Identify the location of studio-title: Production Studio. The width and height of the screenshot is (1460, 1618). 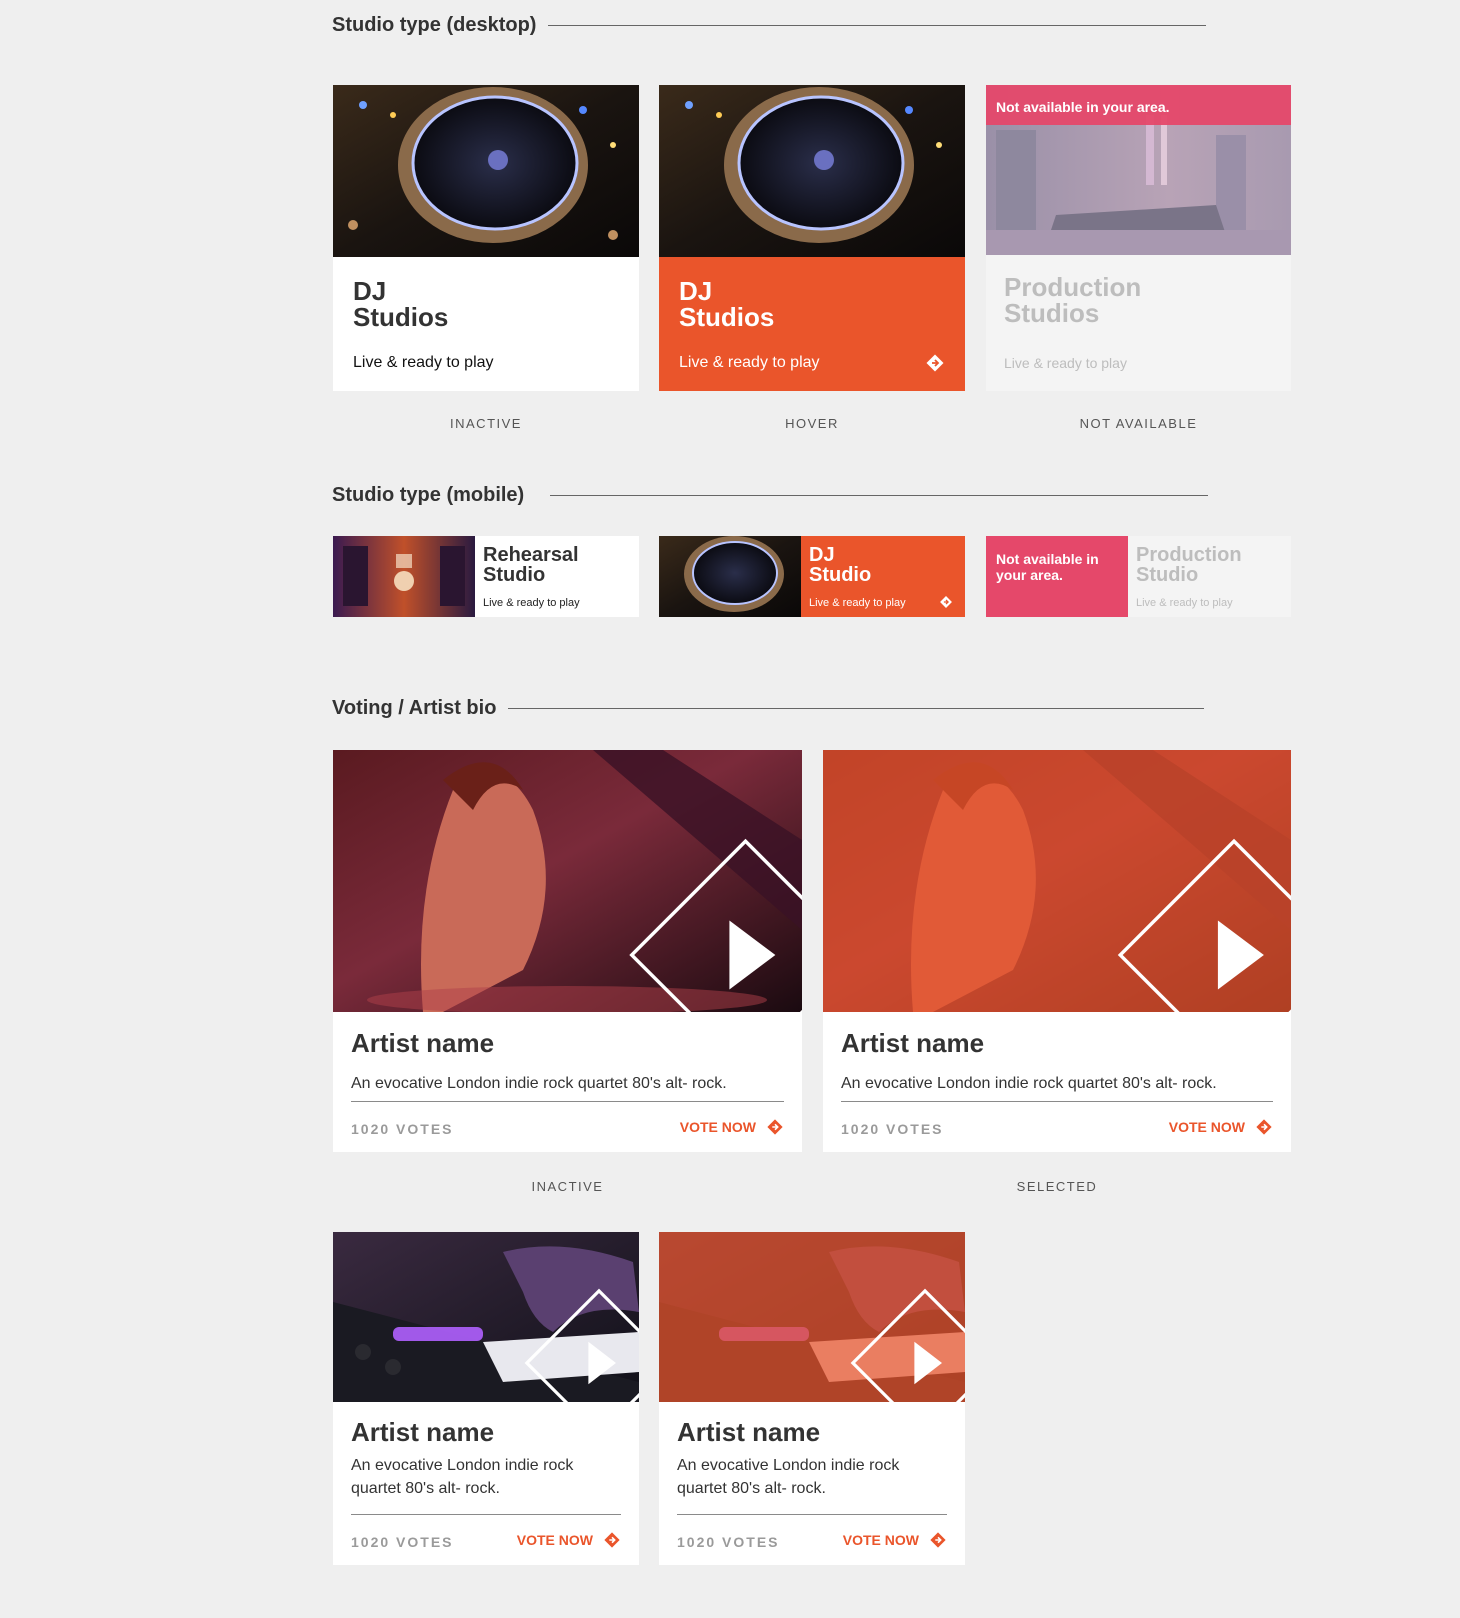
(1189, 565).